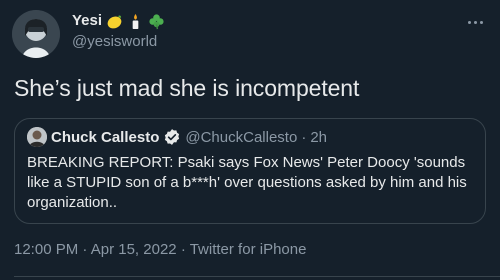  I want to click on tweet-text: She’s just mad she is incompetent, so click(187, 88).